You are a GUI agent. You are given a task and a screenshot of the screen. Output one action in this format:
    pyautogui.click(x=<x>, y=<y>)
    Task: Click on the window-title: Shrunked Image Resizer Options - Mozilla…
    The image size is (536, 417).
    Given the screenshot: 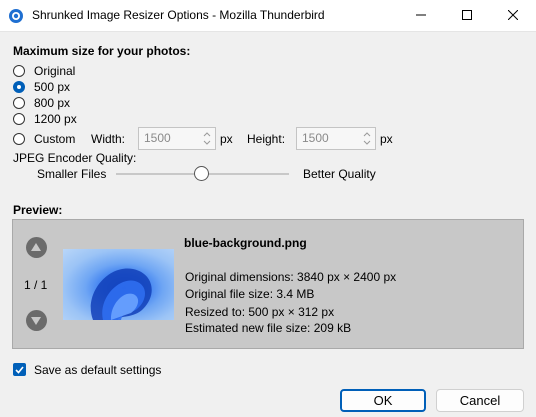 What is the action you would take?
    pyautogui.click(x=178, y=15)
    